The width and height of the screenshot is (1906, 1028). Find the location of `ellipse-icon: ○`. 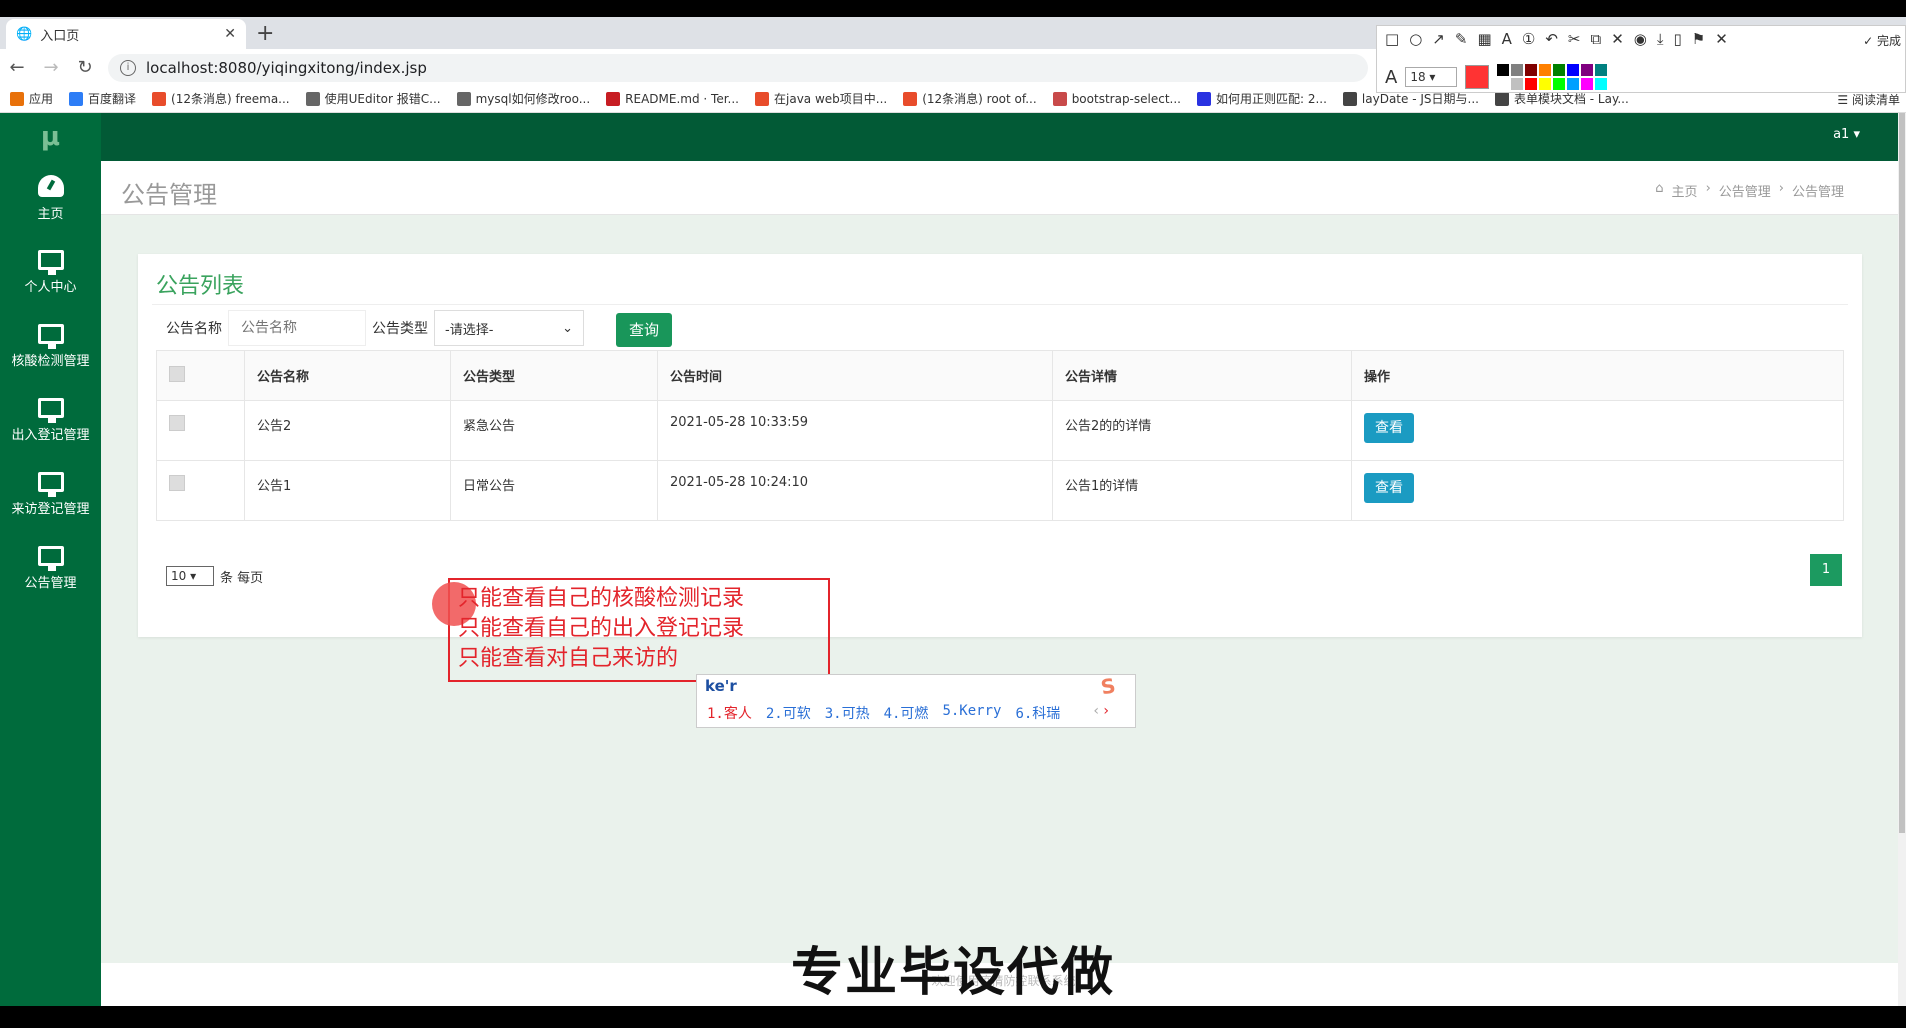

ellipse-icon: ○ is located at coordinates (1415, 39).